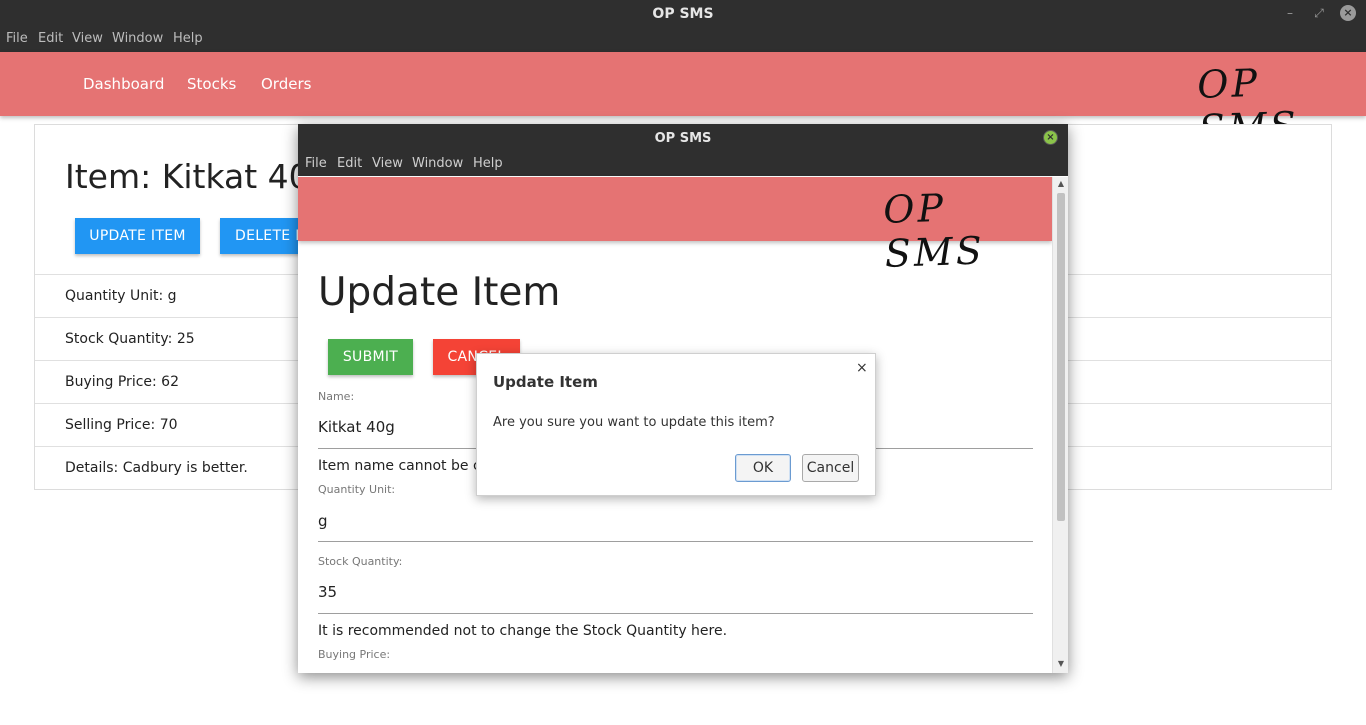 This screenshot has width=1366, height=725. What do you see at coordinates (211, 84) in the screenshot?
I see `nav-stocks: Stocks` at bounding box center [211, 84].